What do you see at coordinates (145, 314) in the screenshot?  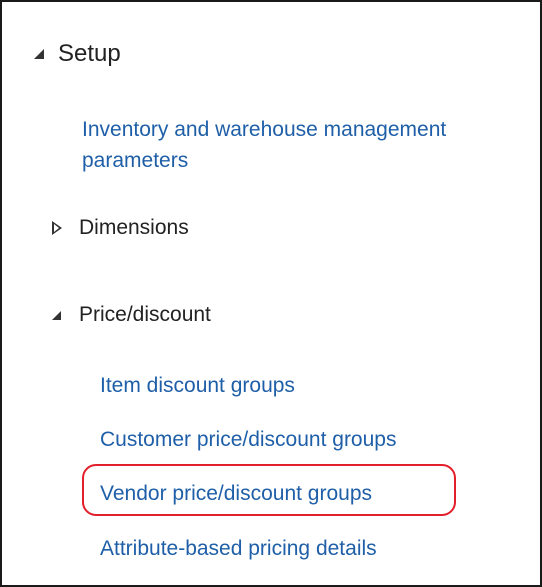 I see `price-discount-group-label: Price/discount` at bounding box center [145, 314].